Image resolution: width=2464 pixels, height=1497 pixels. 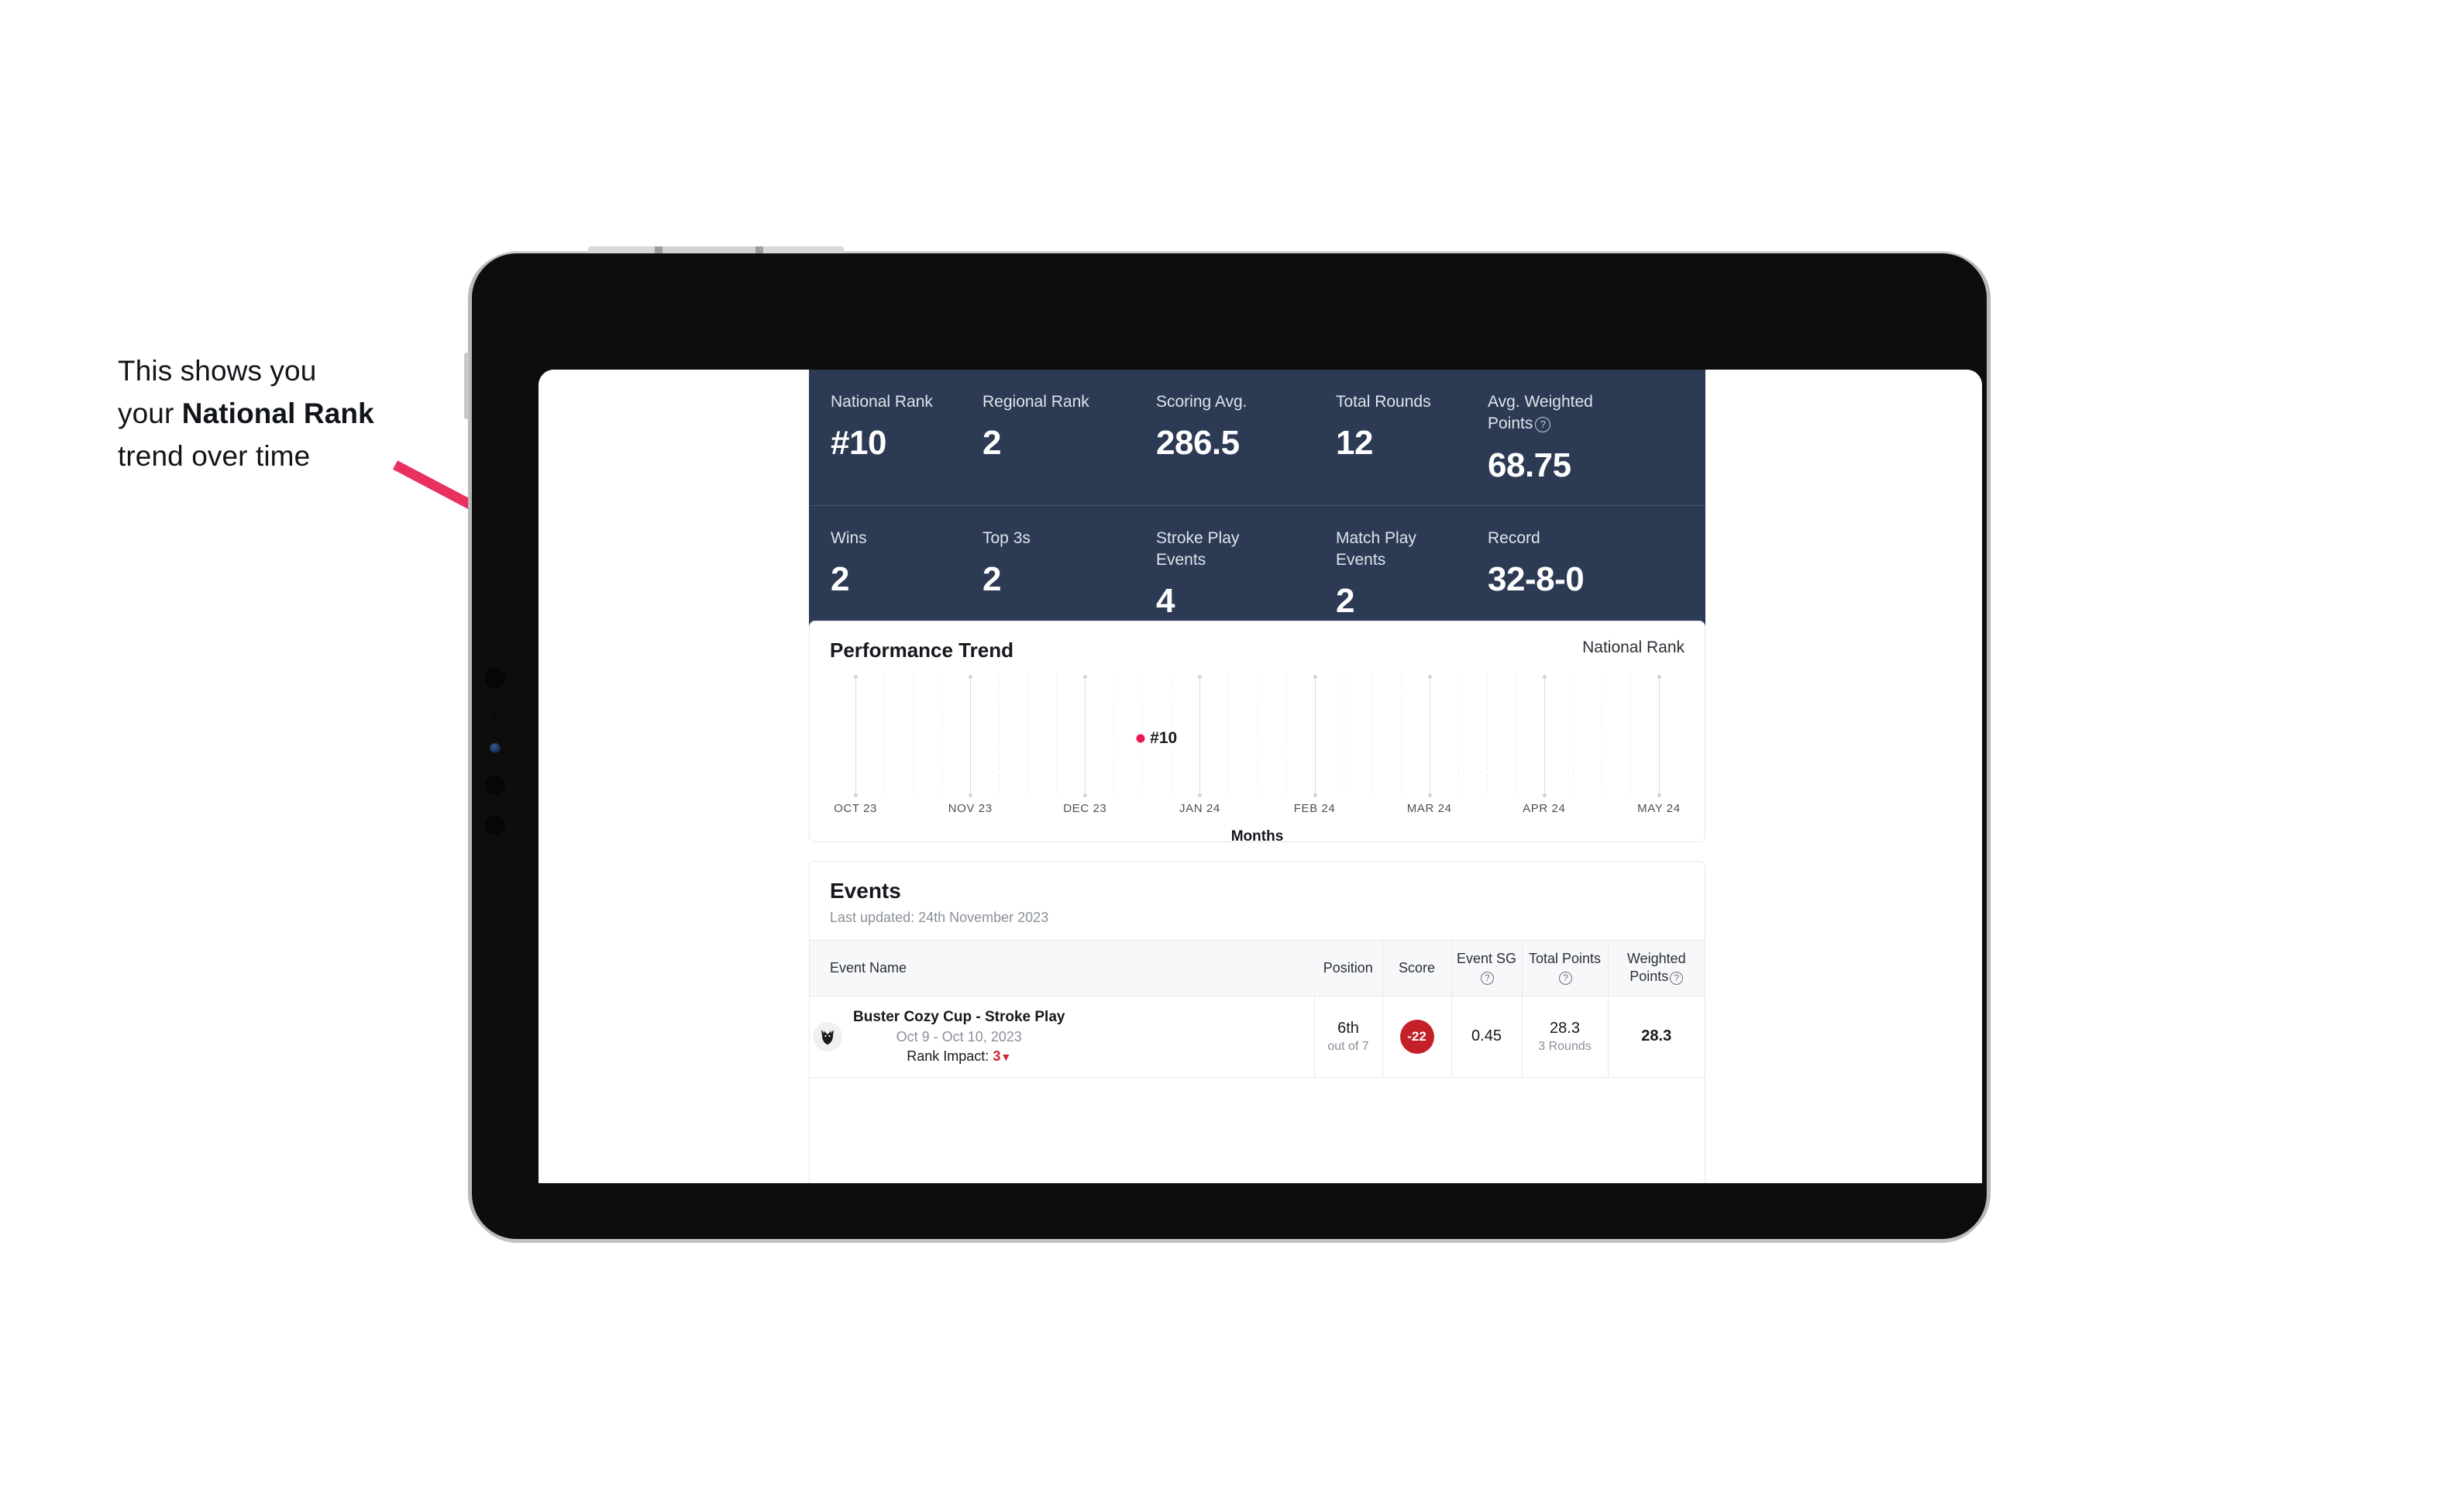 I want to click on chart-data-point-label: #10, so click(x=1164, y=738).